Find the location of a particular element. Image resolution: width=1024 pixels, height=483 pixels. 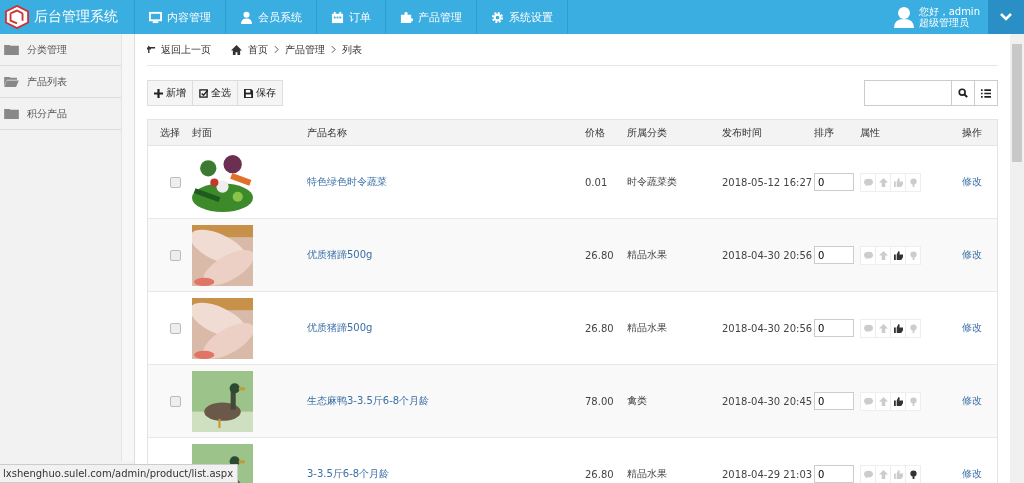

list-icon is located at coordinates (986, 93).